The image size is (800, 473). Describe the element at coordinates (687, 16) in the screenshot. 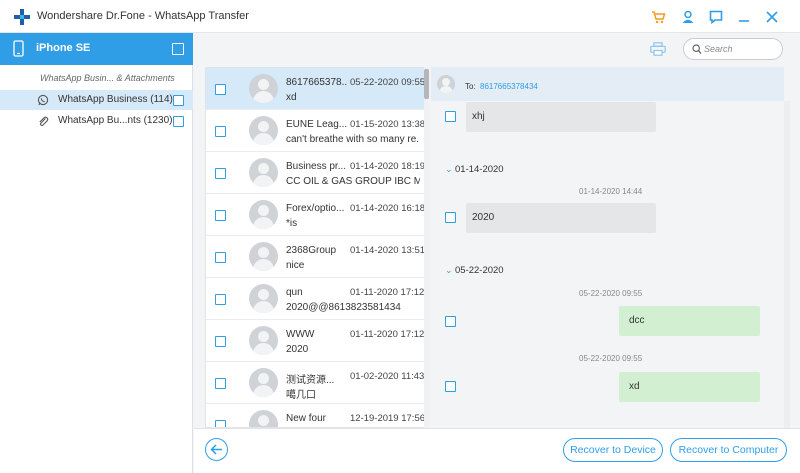

I see `user-icon` at that location.